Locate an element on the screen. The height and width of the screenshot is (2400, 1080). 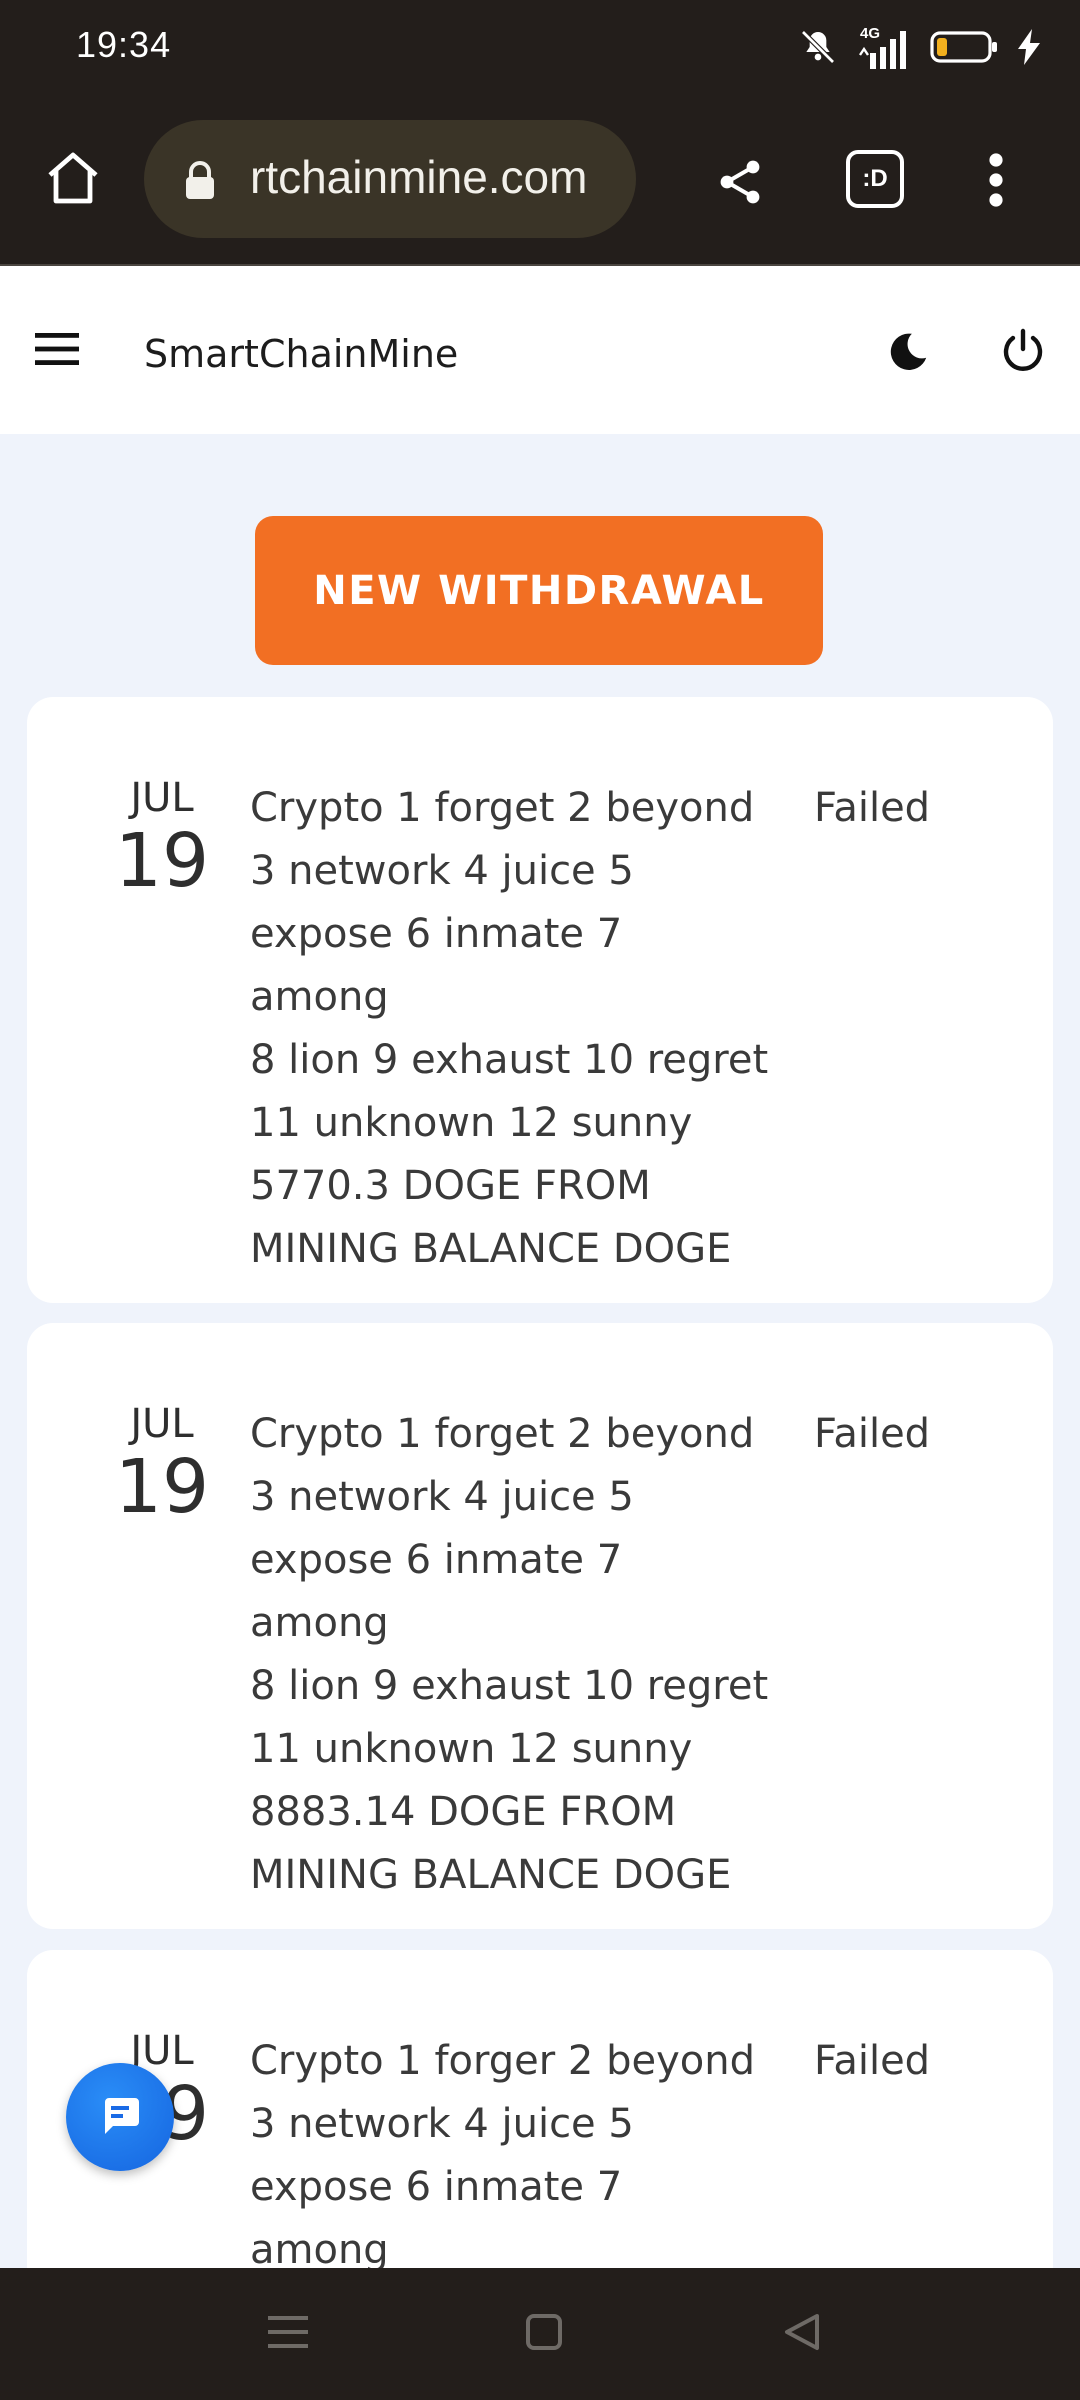
more-icon is located at coordinates (996, 182).